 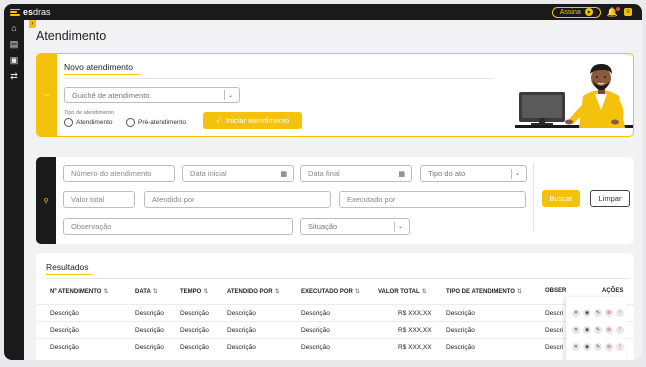 What do you see at coordinates (324, 173) in the screenshot?
I see `data-final-placeholder: Data final` at bounding box center [324, 173].